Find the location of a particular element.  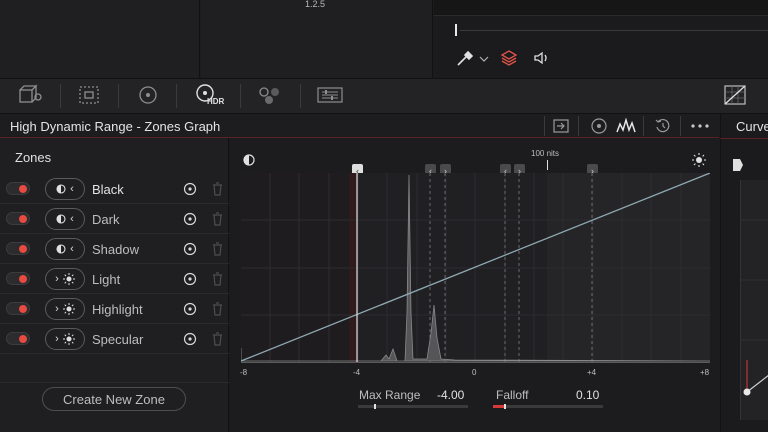

zone-label: Highlight is located at coordinates (117, 309).